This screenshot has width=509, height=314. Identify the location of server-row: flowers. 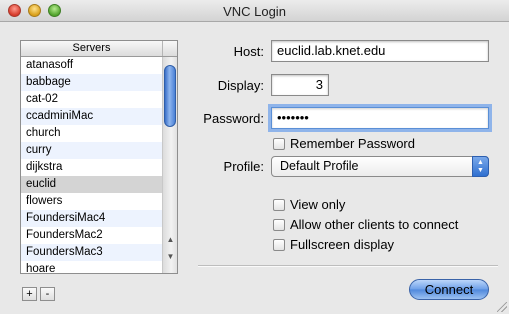
(91, 201).